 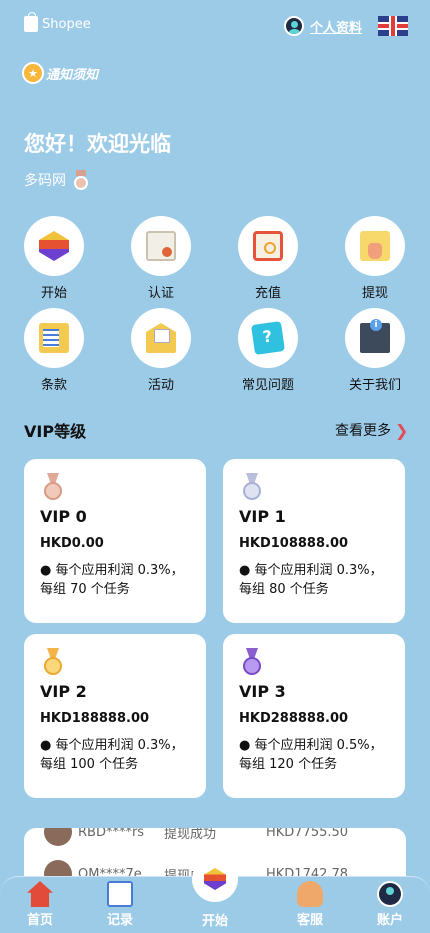 What do you see at coordinates (111, 834) in the screenshot?
I see `record-user: RBD****rs` at bounding box center [111, 834].